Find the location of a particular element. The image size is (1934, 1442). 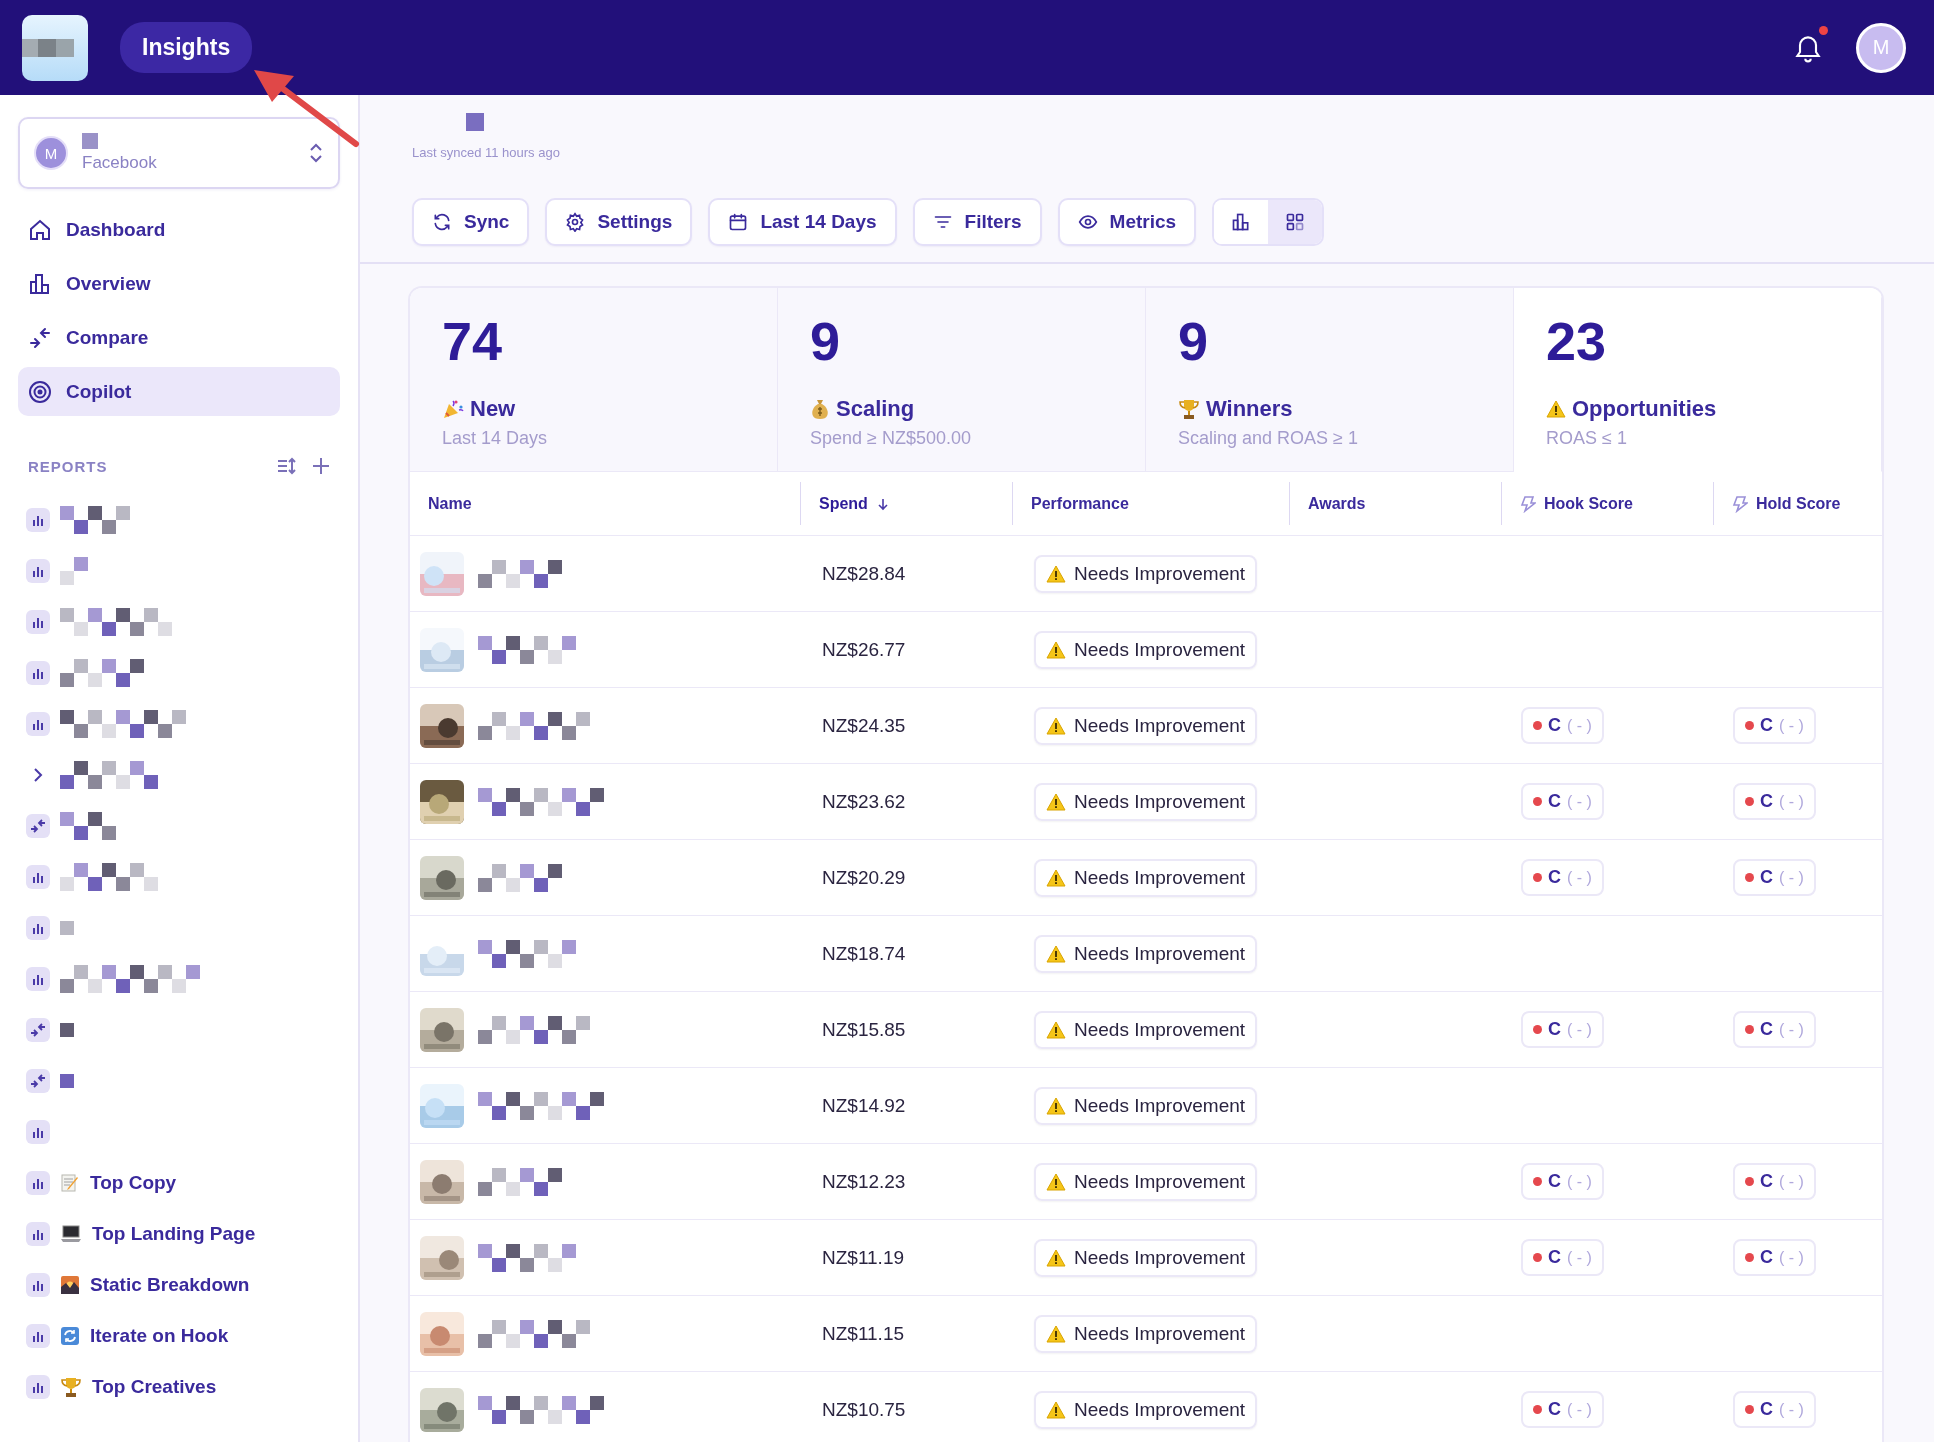

toolbar-button: Settings is located at coordinates (619, 222).